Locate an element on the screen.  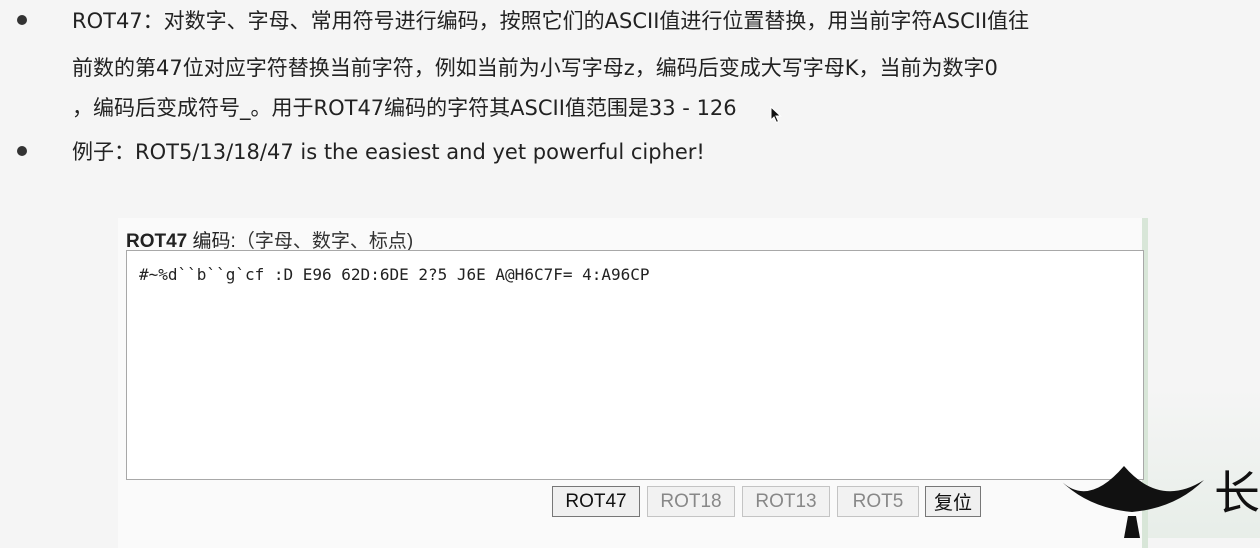
rot18-button: ROT18 is located at coordinates (691, 501).